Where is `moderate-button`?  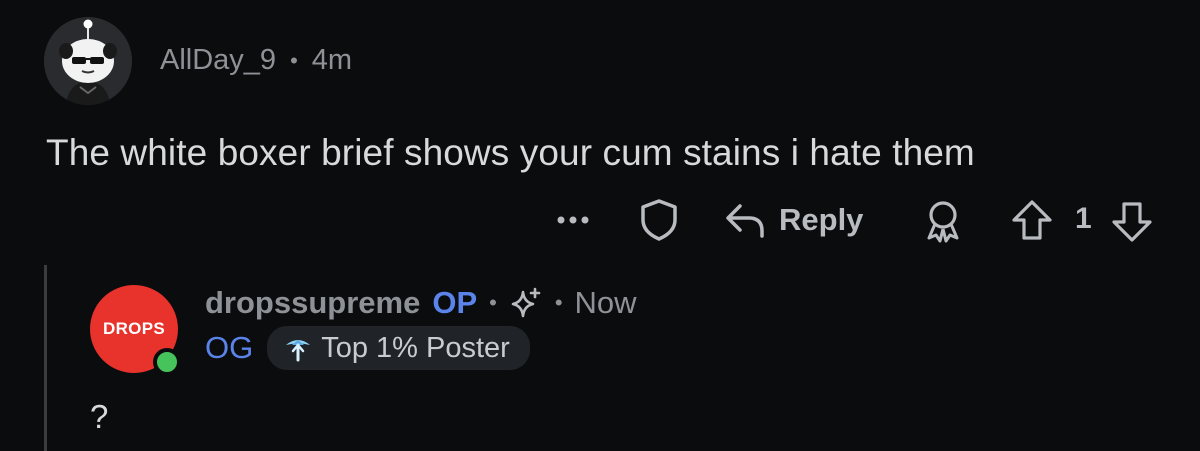 moderate-button is located at coordinates (659, 220).